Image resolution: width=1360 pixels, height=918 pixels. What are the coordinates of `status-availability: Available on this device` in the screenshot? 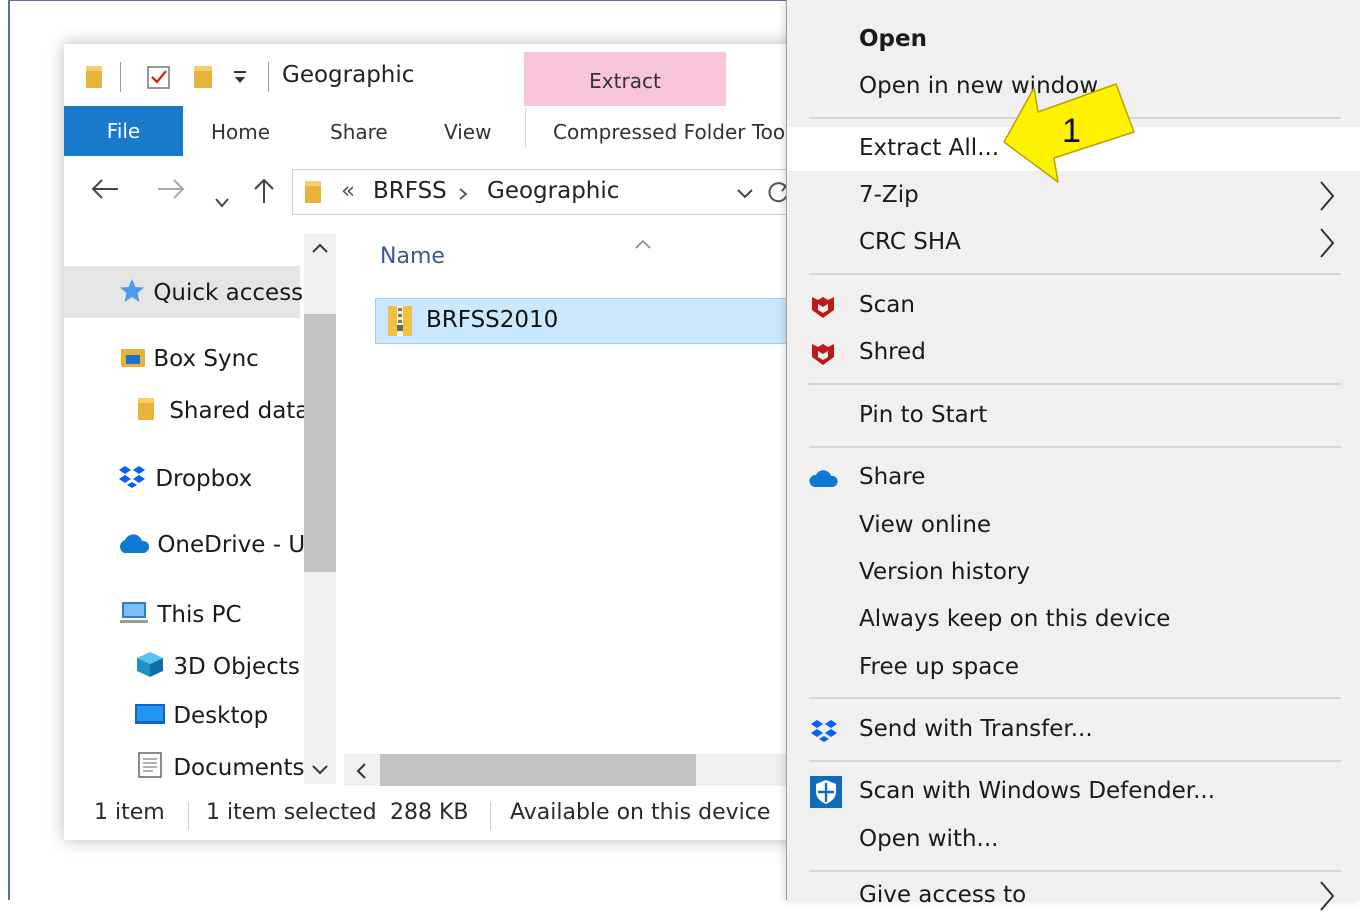 It's located at (640, 812).